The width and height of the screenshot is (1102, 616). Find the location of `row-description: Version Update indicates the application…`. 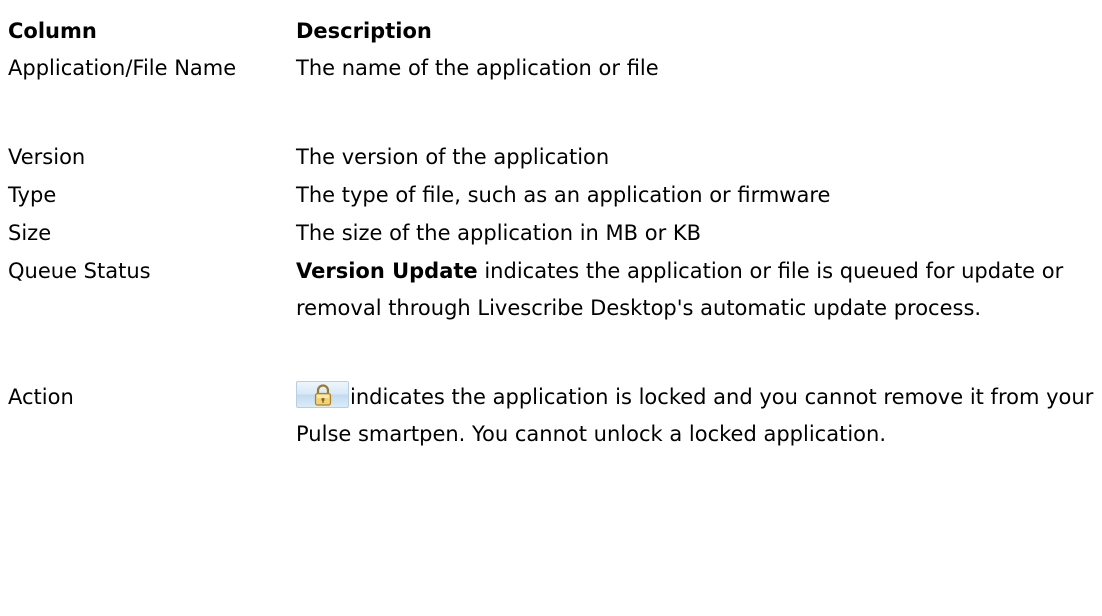

row-description: Version Update indicates the application… is located at coordinates (699, 290).